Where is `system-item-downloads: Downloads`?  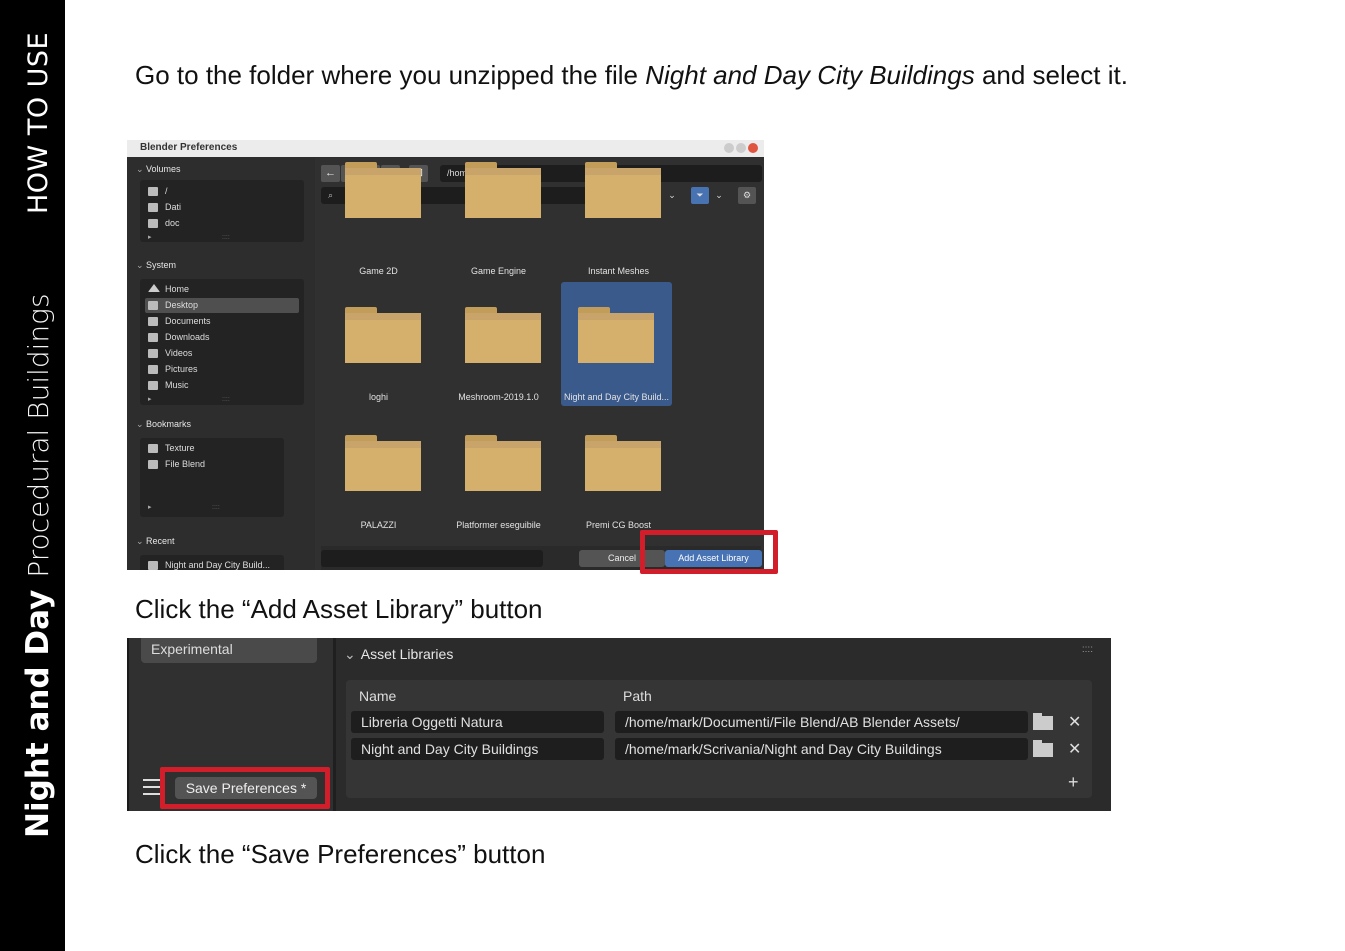
system-item-downloads: Downloads is located at coordinates (222, 337).